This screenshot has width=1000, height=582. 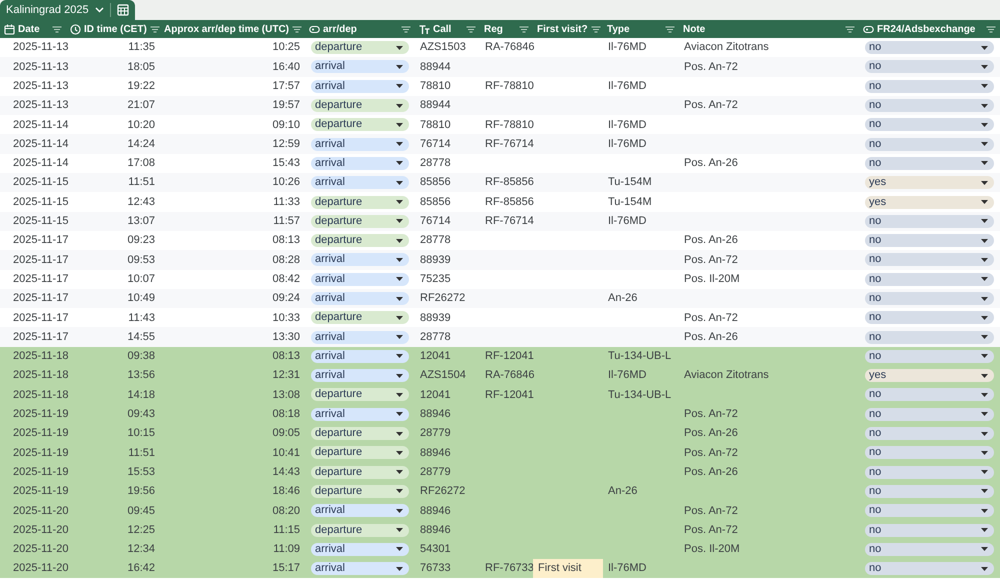 I want to click on table-cell-text: Pos. An-26, so click(x=711, y=337).